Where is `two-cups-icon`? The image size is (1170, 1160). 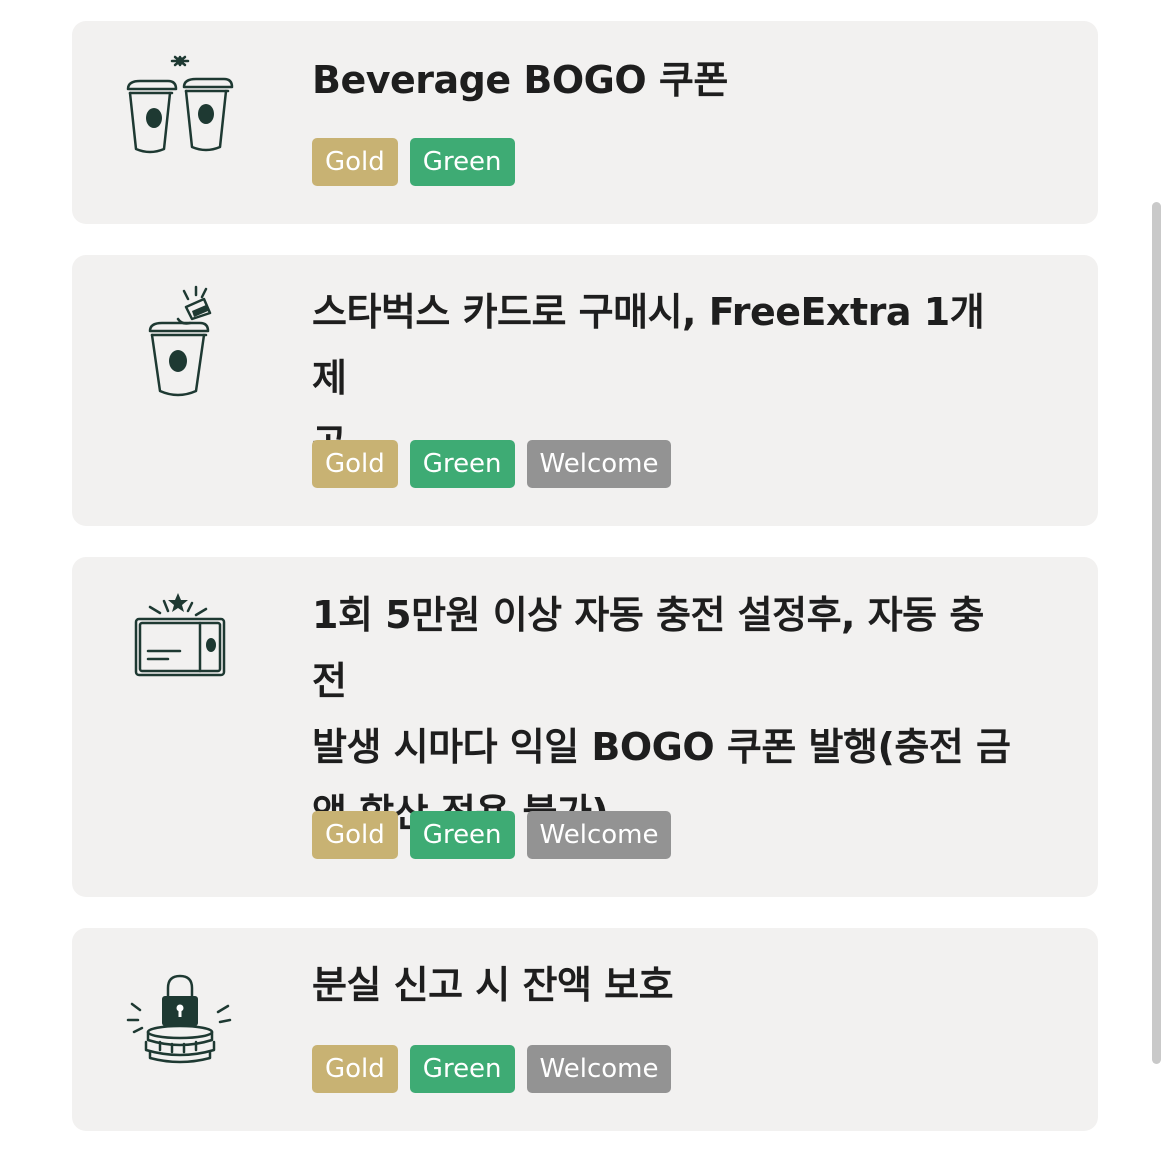
two-cups-icon is located at coordinates (180, 111).